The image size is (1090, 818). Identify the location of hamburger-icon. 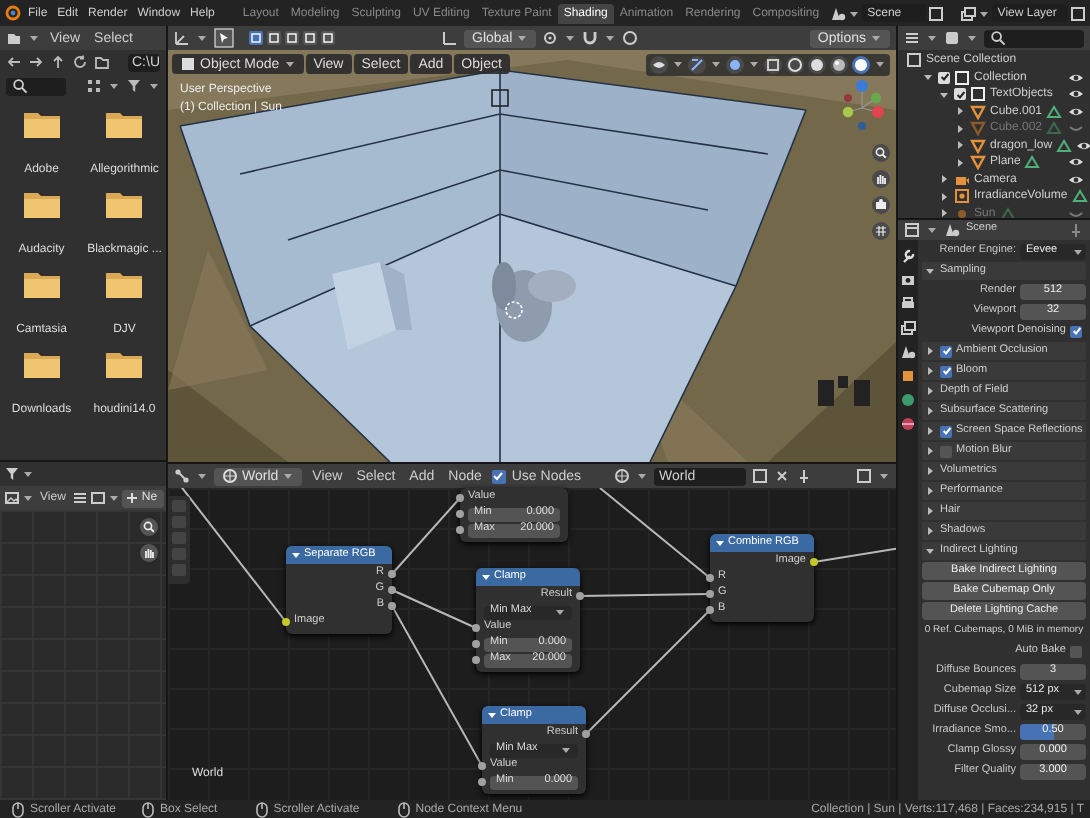
(79, 498).